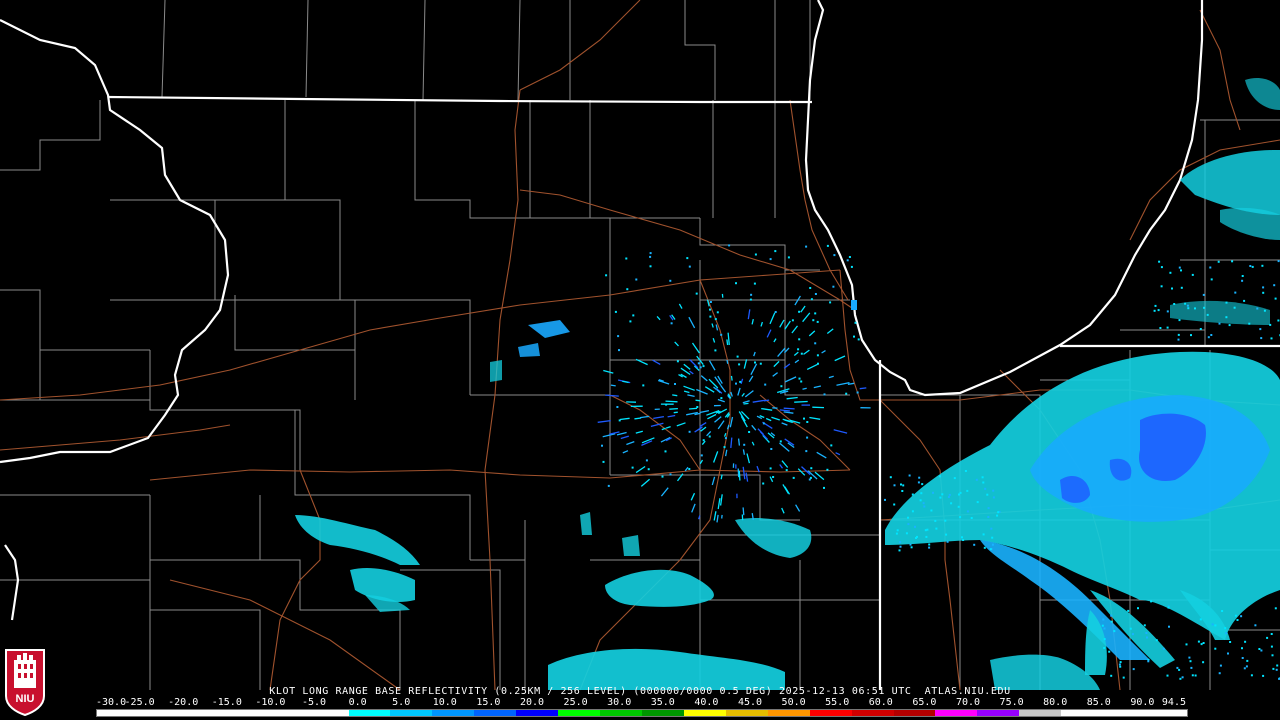 This screenshot has height=720, width=1280. Describe the element at coordinates (793, 702) in the screenshot. I see `scale-tick-label: 50.0` at that location.